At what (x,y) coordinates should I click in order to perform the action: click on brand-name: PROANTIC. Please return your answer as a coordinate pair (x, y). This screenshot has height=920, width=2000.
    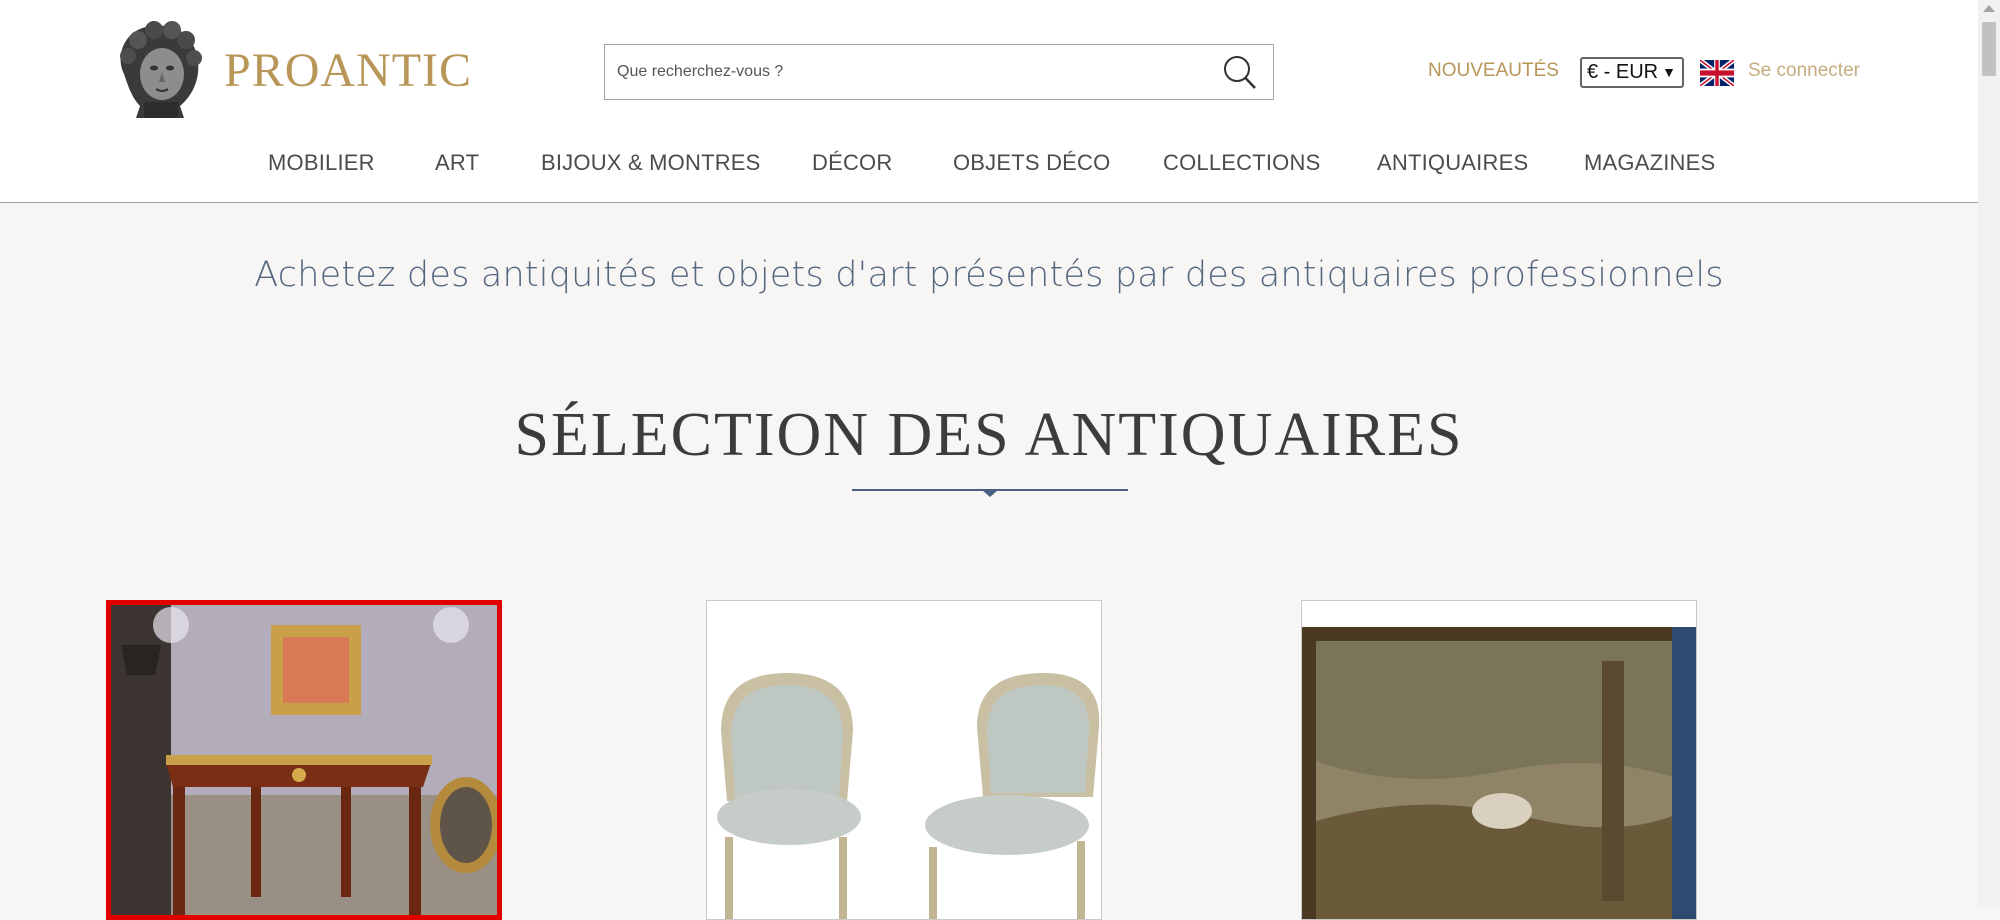
    Looking at the image, I should click on (348, 70).